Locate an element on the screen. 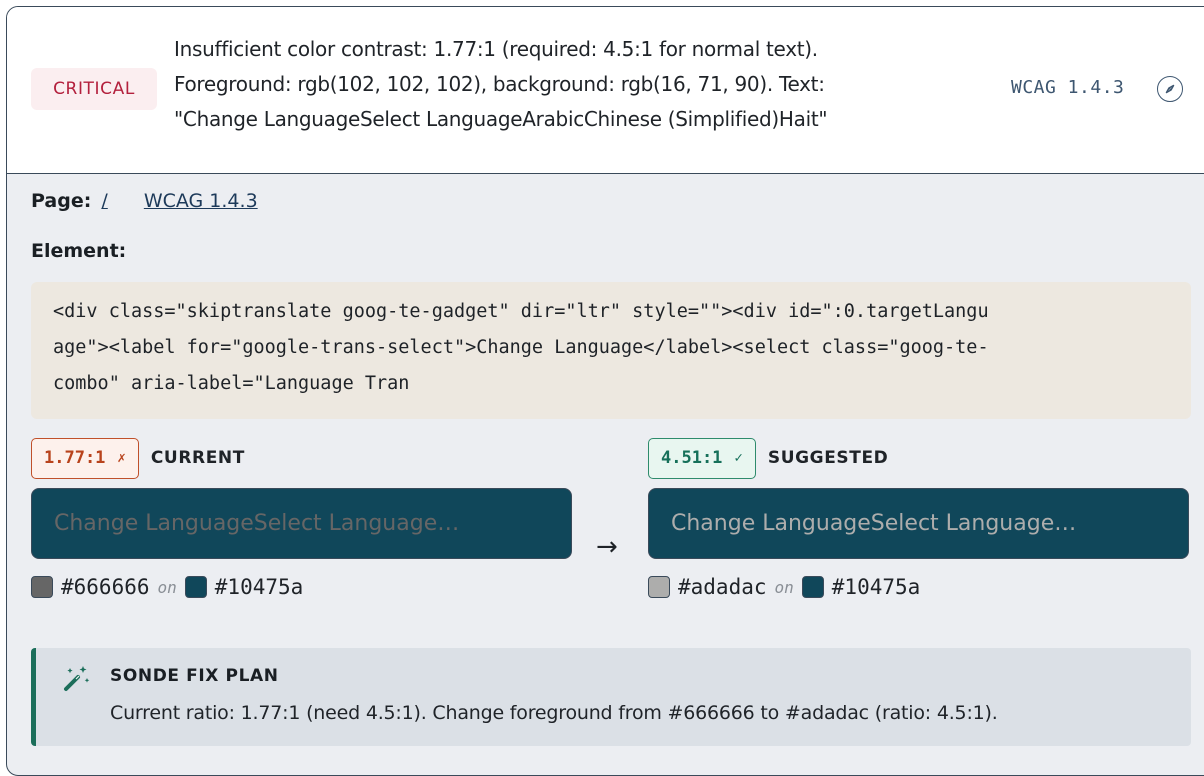 The width and height of the screenshot is (1204, 776). page-label: Page: is located at coordinates (61, 201).